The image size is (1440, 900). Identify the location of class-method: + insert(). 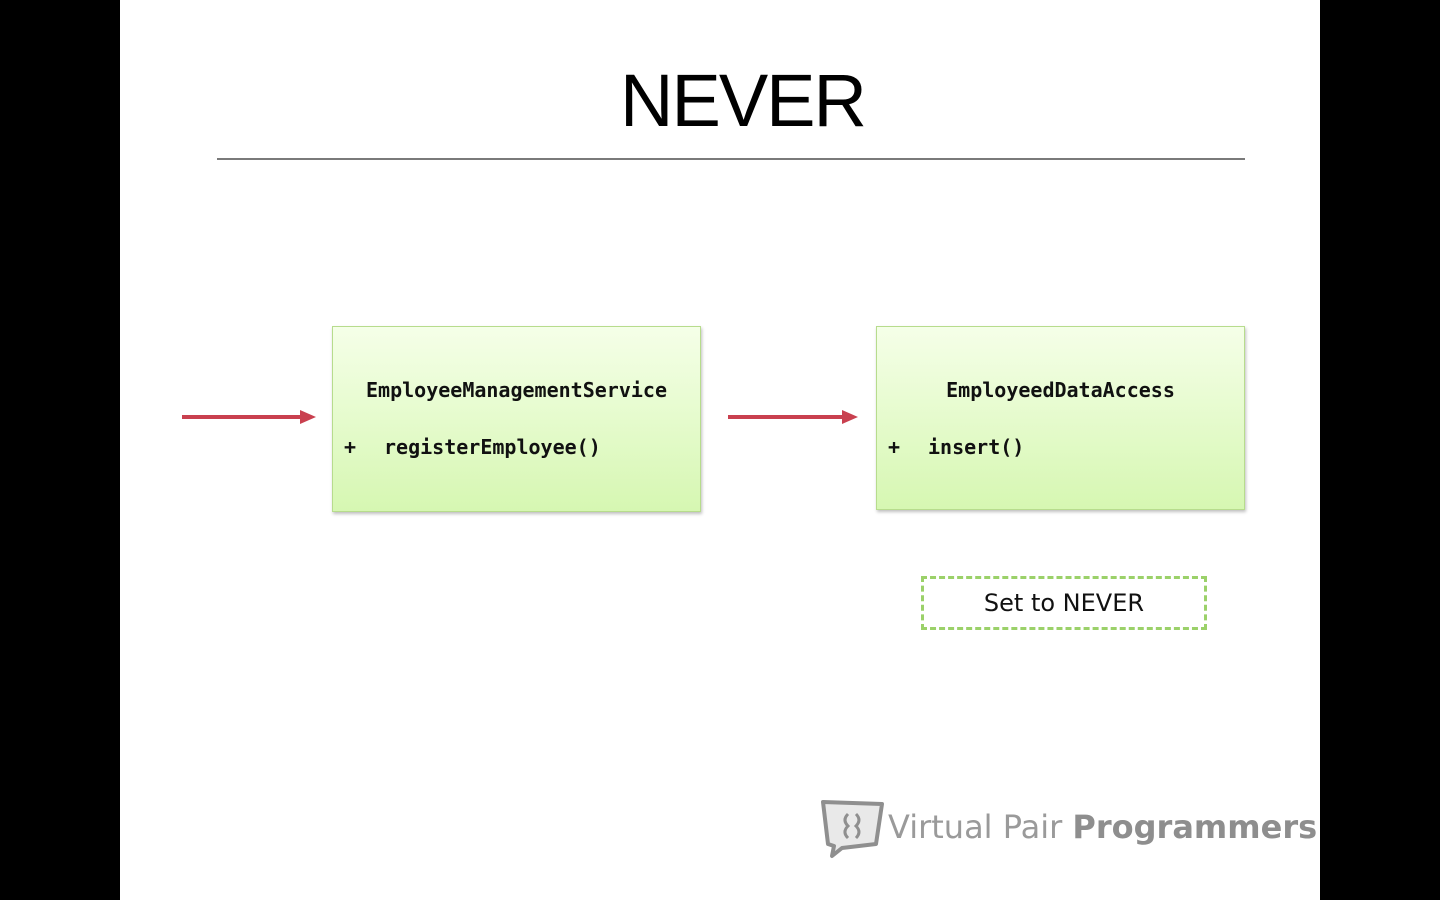
(956, 447).